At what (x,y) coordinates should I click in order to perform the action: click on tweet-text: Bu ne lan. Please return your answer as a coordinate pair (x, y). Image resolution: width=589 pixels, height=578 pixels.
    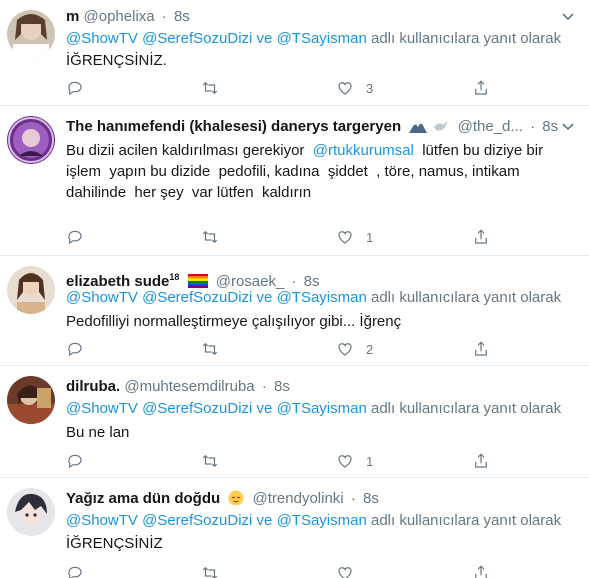
    Looking at the image, I should click on (98, 432).